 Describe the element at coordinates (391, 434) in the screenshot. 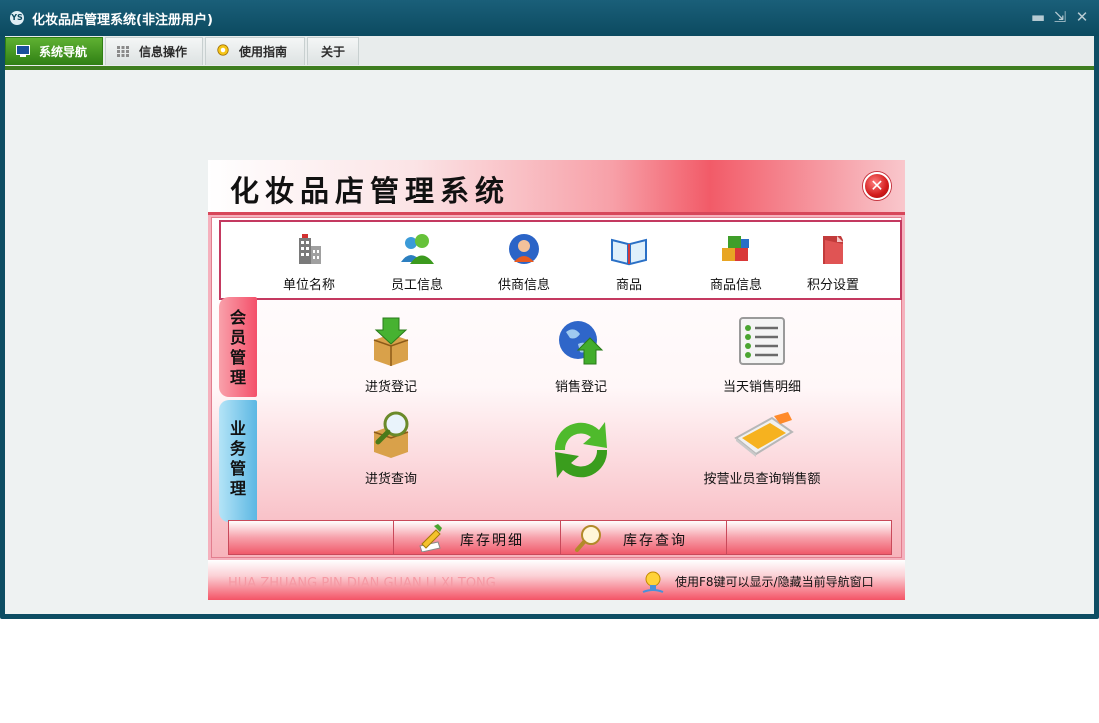

I see `box-search-icon` at that location.